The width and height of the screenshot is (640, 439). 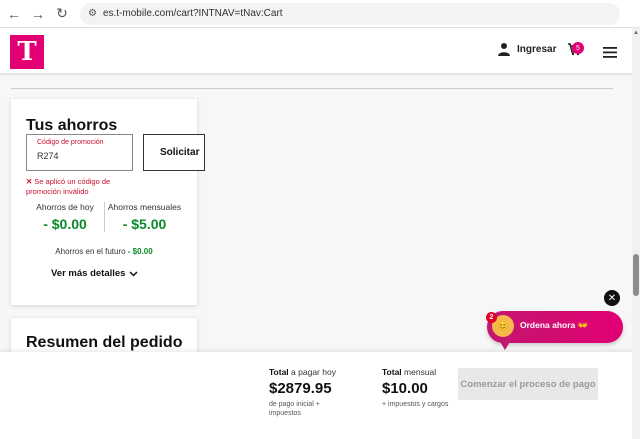 What do you see at coordinates (419, 372) in the screenshot?
I see `total-monthly-label-rest: mensual` at bounding box center [419, 372].